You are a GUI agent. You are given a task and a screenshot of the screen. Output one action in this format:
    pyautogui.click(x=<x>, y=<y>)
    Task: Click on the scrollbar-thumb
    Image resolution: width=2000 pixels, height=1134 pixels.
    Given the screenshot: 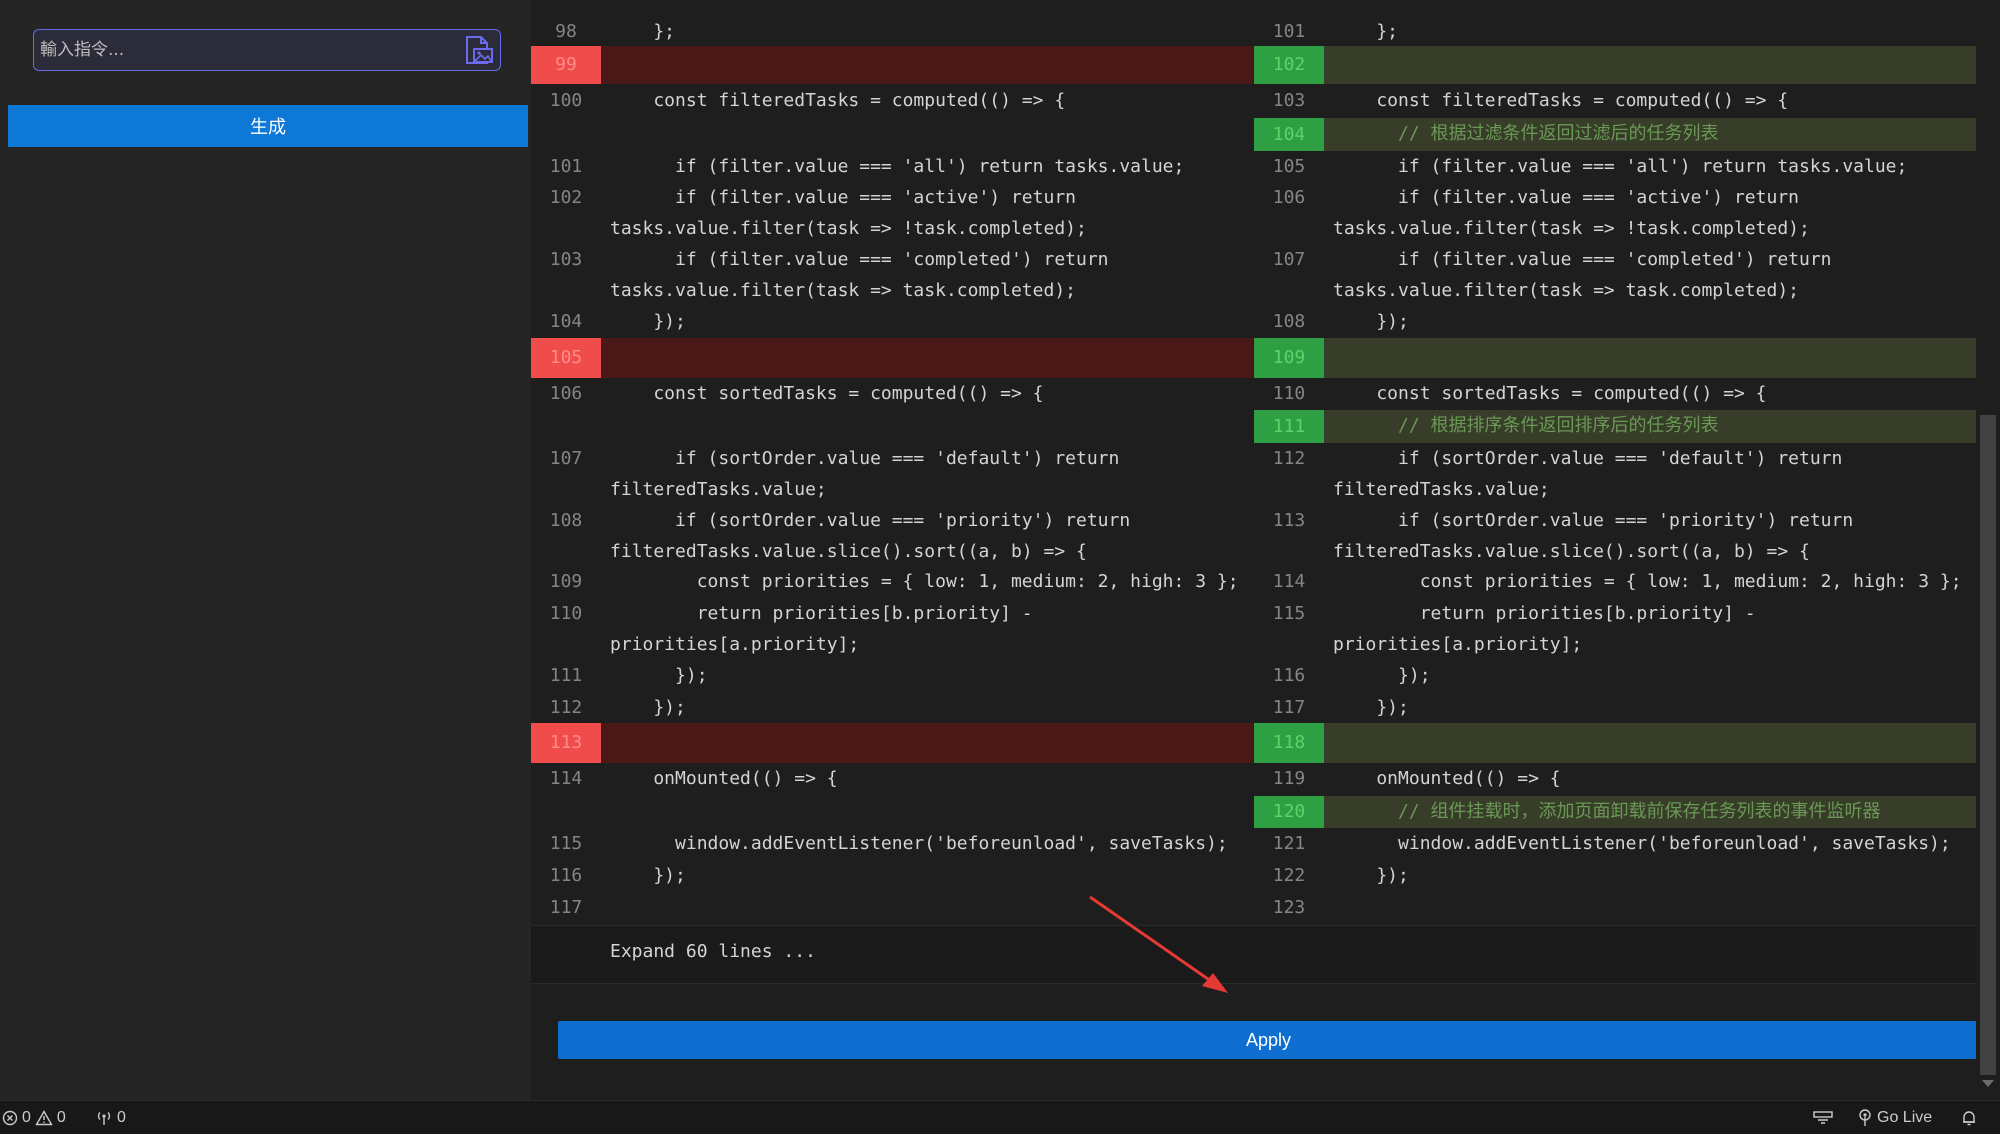 What is the action you would take?
    pyautogui.click(x=1988, y=745)
    